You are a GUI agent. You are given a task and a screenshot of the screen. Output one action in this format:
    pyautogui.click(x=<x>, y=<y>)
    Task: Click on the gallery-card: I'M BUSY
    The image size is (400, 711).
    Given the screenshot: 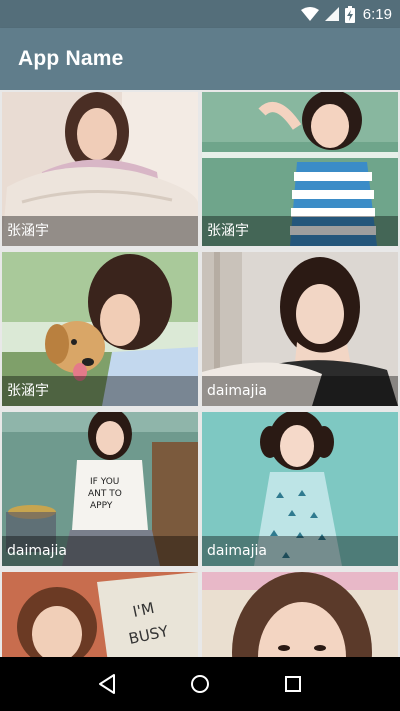 What is the action you would take?
    pyautogui.click(x=100, y=614)
    